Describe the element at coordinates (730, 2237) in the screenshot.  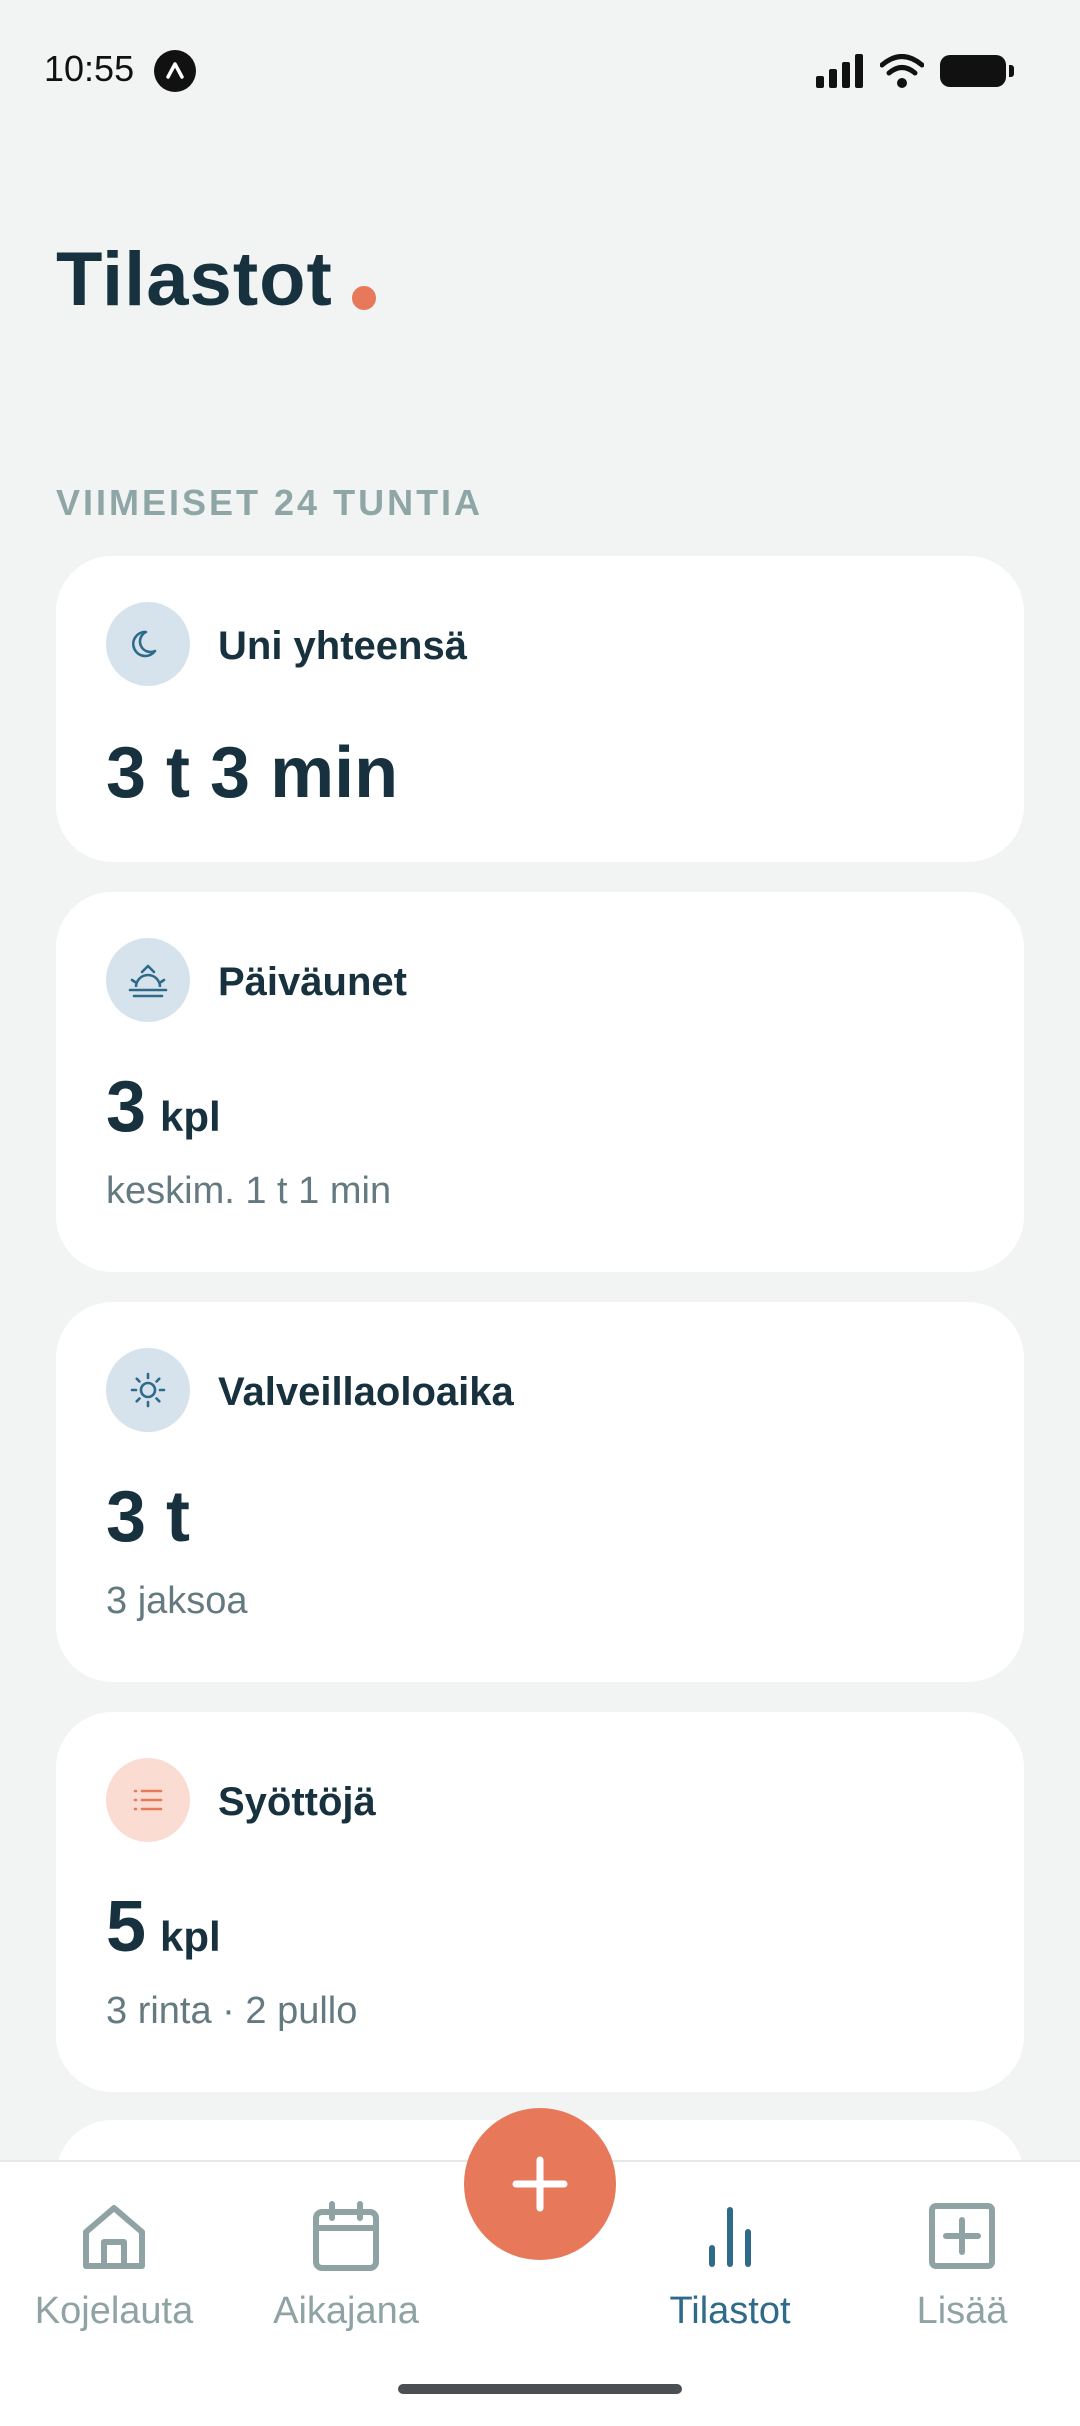
I see `bar-chart-icon` at that location.